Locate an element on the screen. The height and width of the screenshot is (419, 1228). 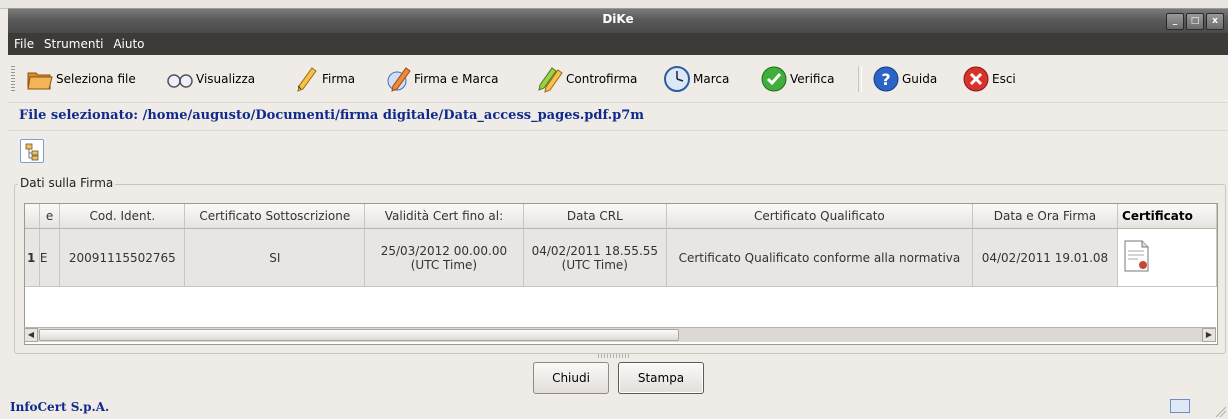
window-title: DiKe is located at coordinates (618, 19).